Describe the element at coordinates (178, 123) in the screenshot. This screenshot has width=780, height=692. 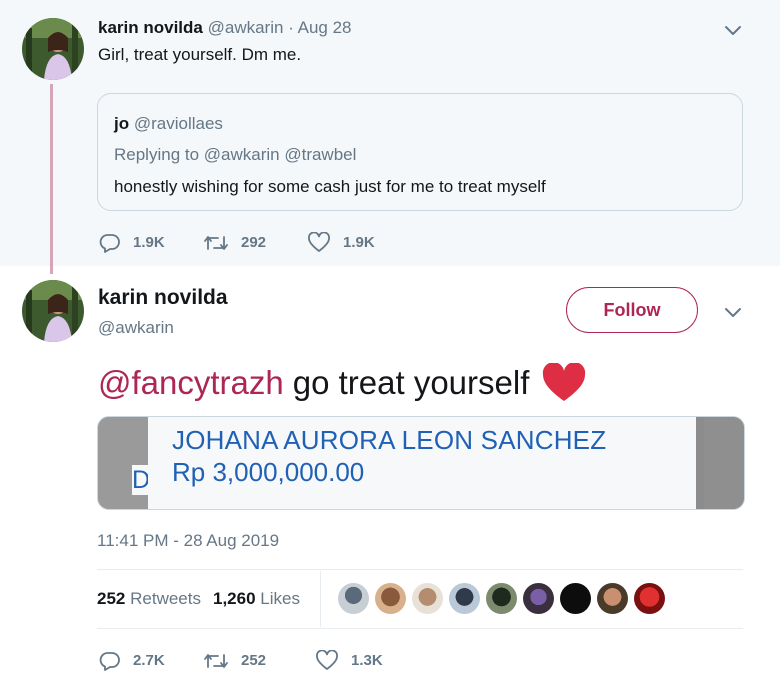
I see `quoted-author-handle: @raviollaes` at that location.